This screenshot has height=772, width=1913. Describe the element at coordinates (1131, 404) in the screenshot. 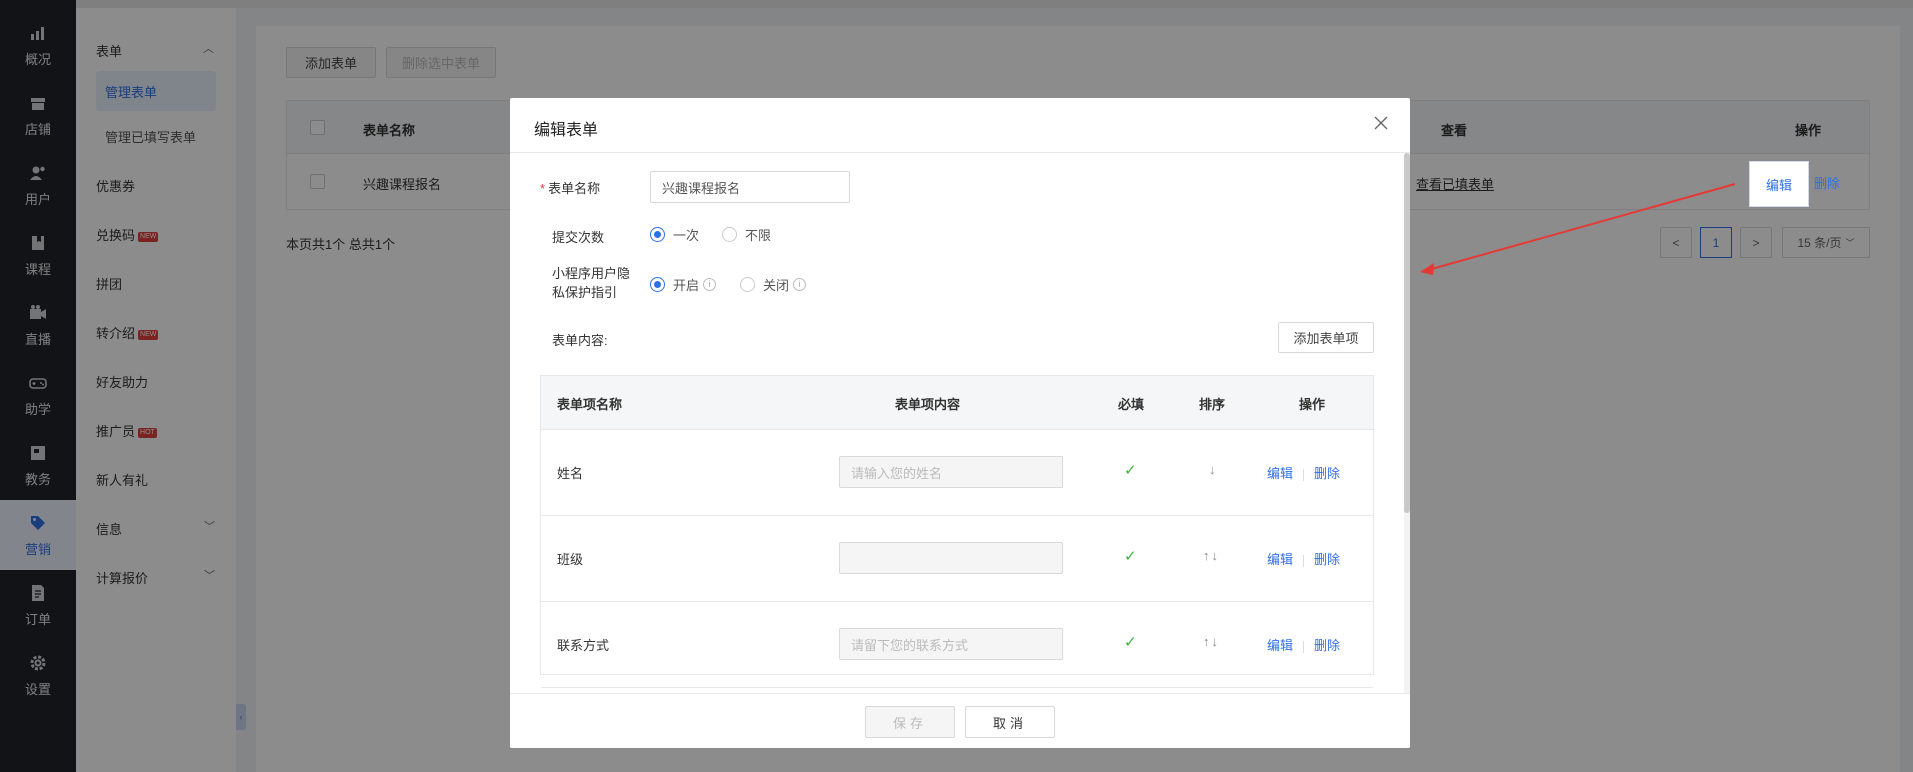

I see `column-header-required: 必填` at that location.